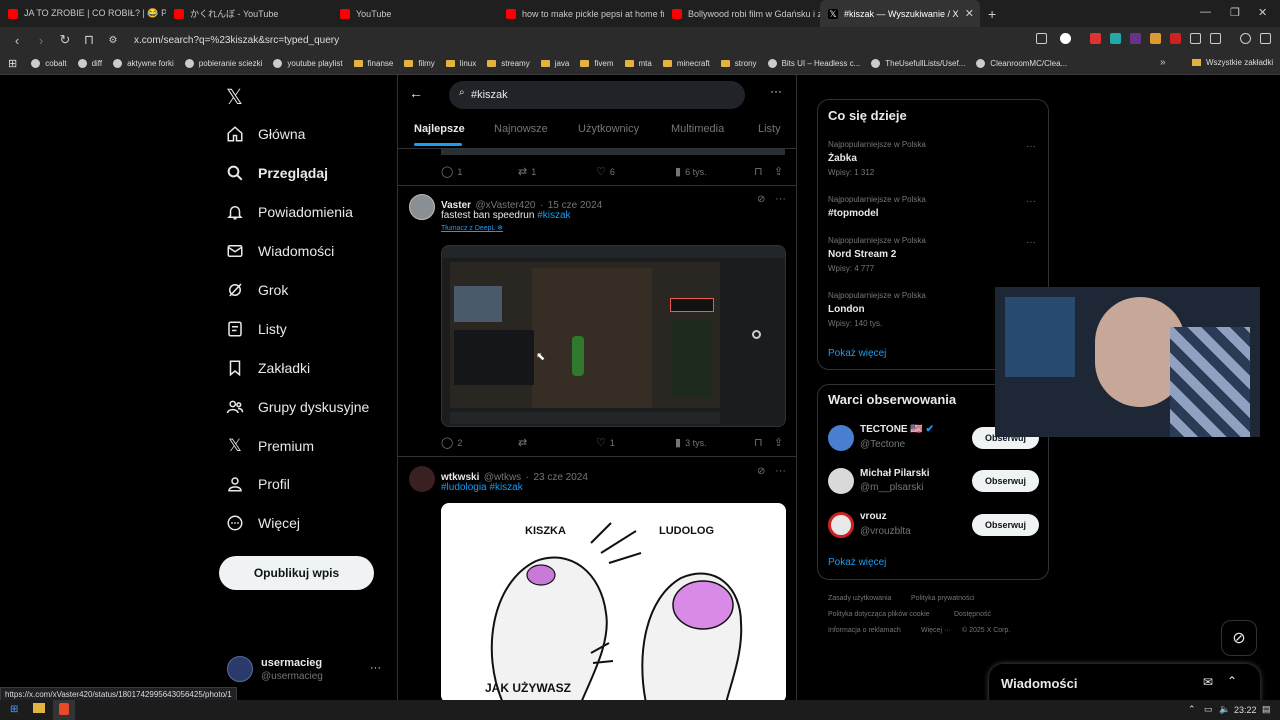 The height and width of the screenshot is (720, 1280). I want to click on nav-item-home: Główna, so click(265, 134).